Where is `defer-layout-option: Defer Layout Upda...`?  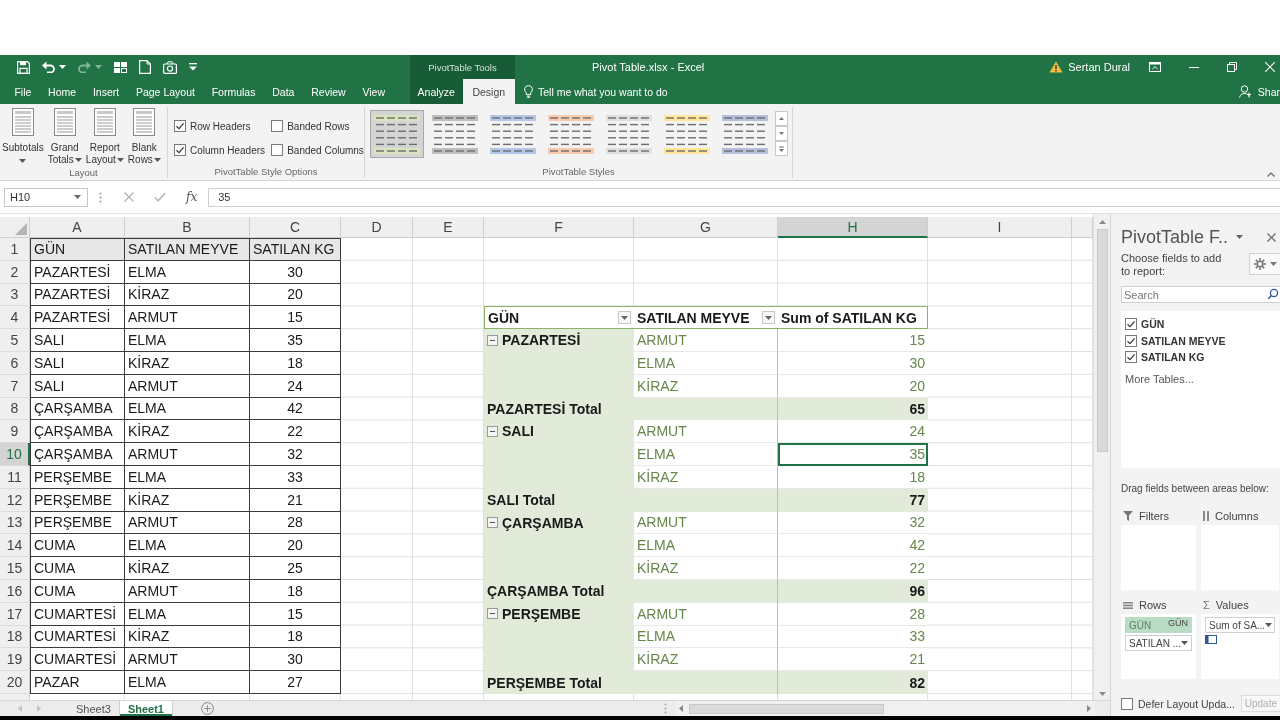 defer-layout-option: Defer Layout Upda... is located at coordinates (1178, 703).